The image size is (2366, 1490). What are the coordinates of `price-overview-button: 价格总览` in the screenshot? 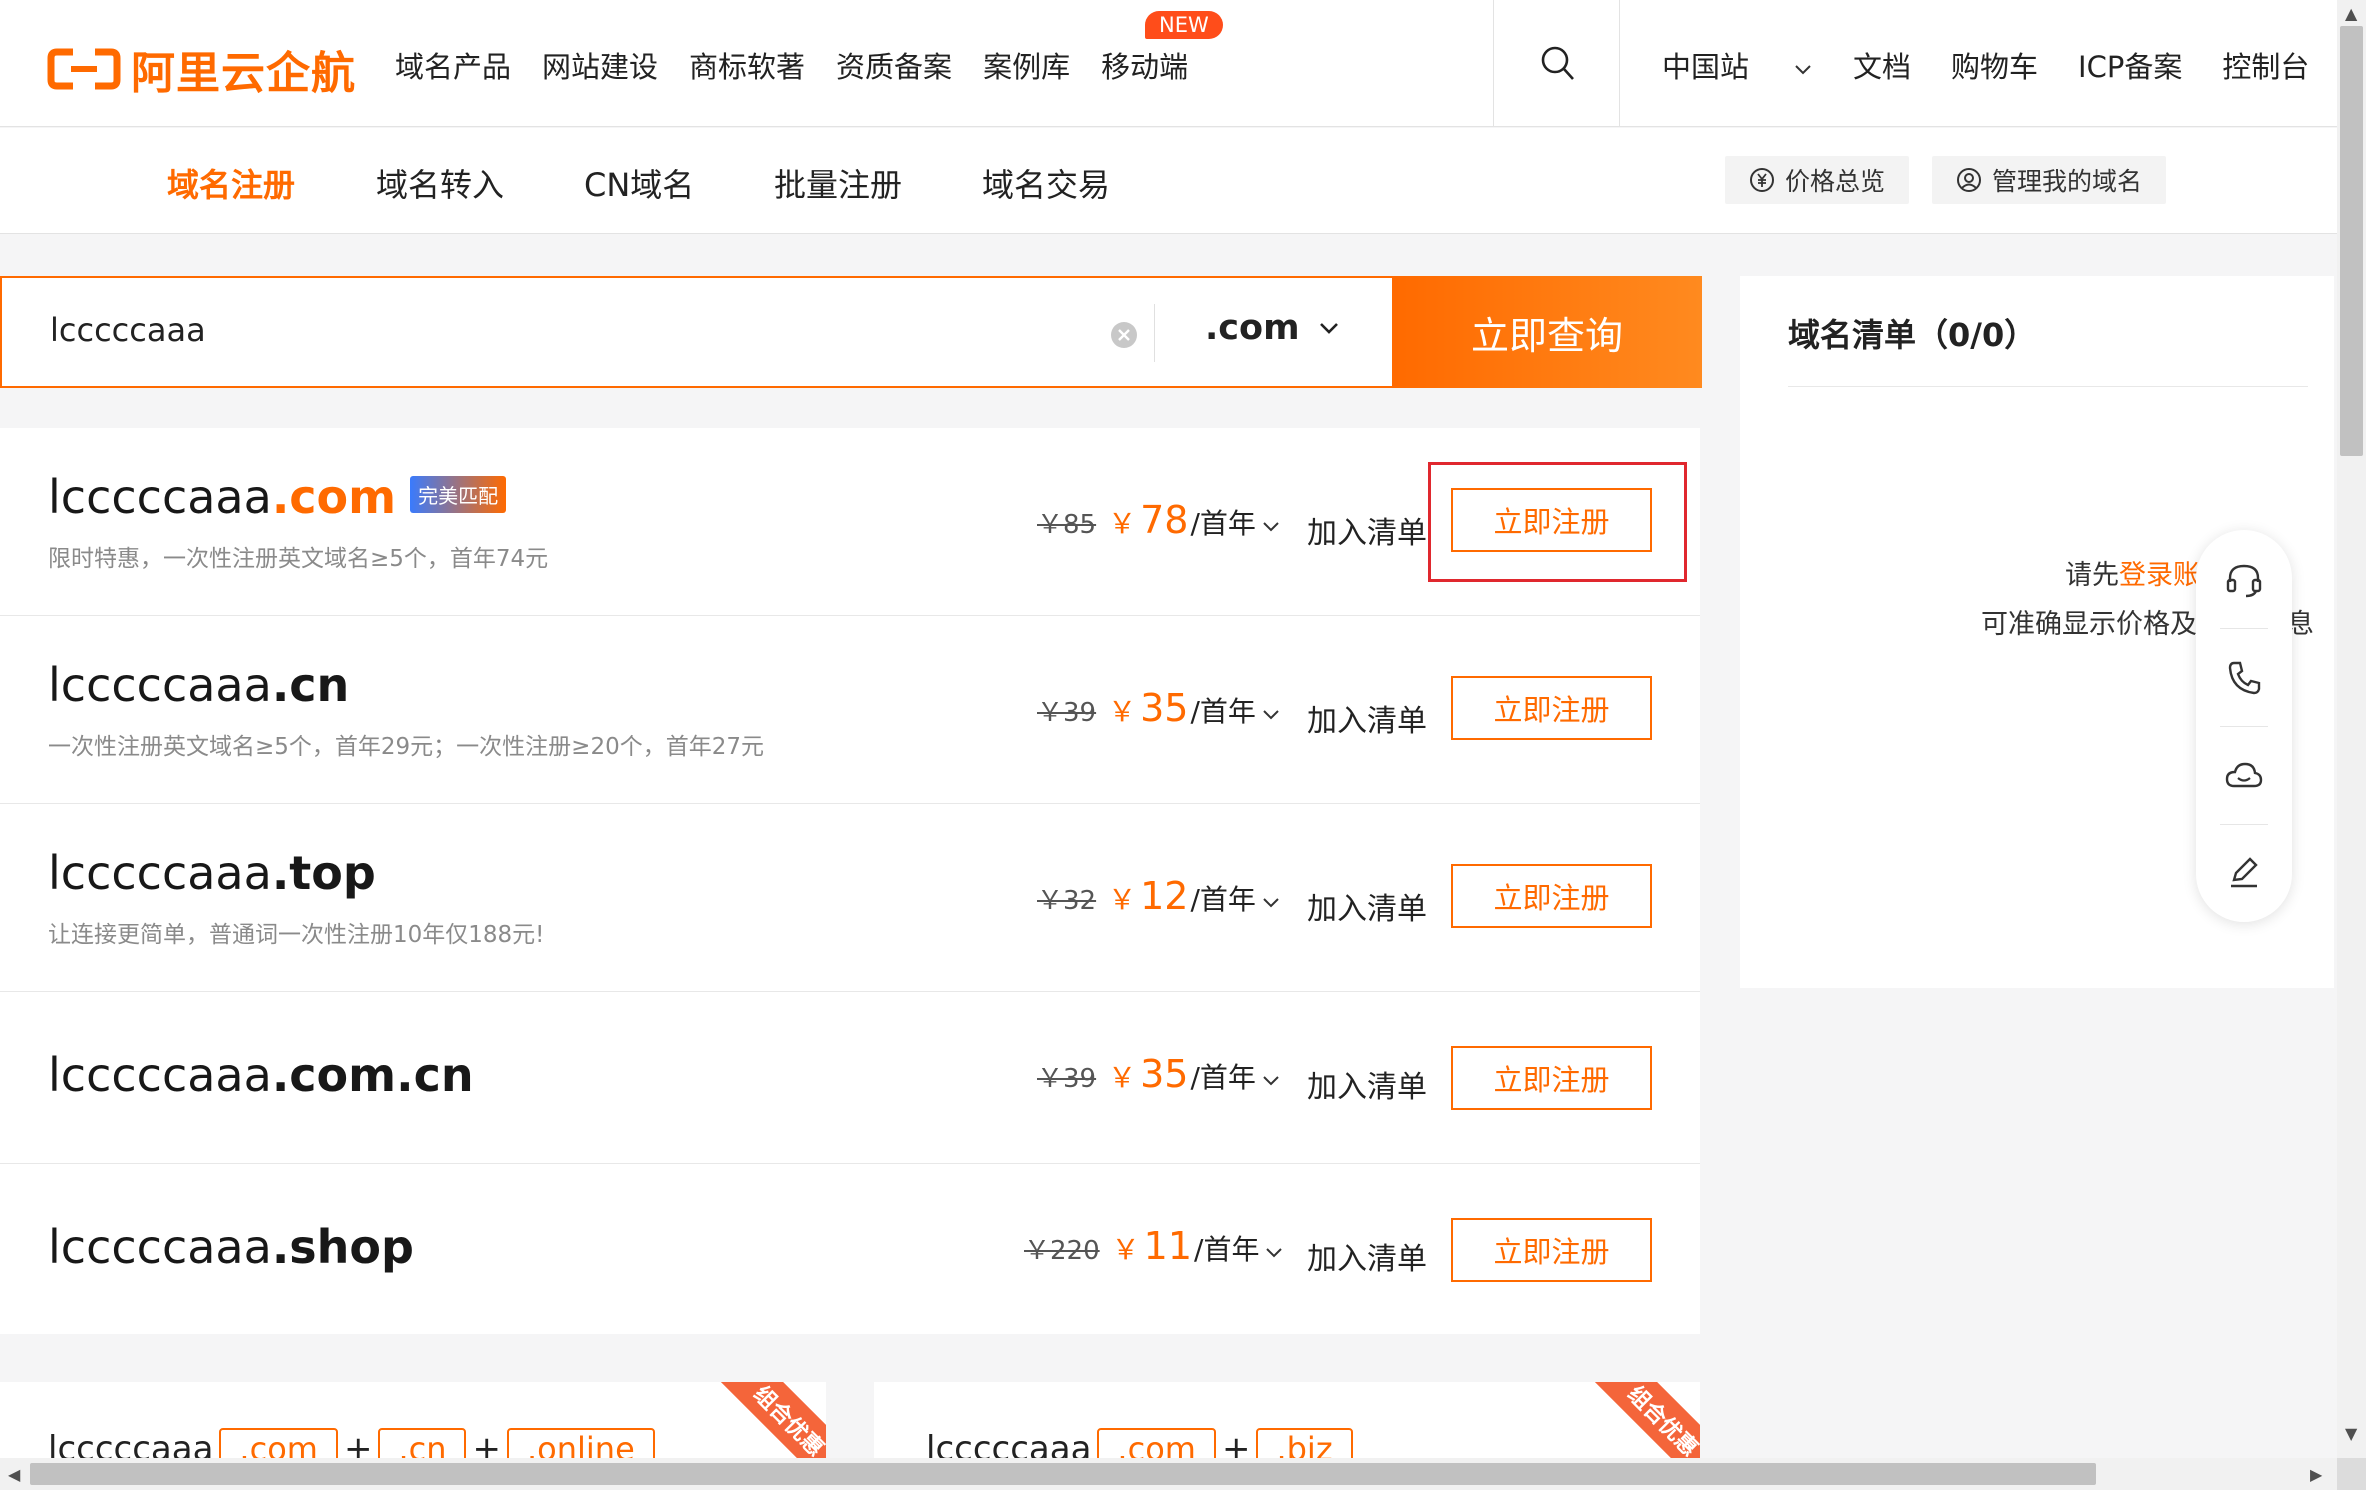 It's located at (1817, 180).